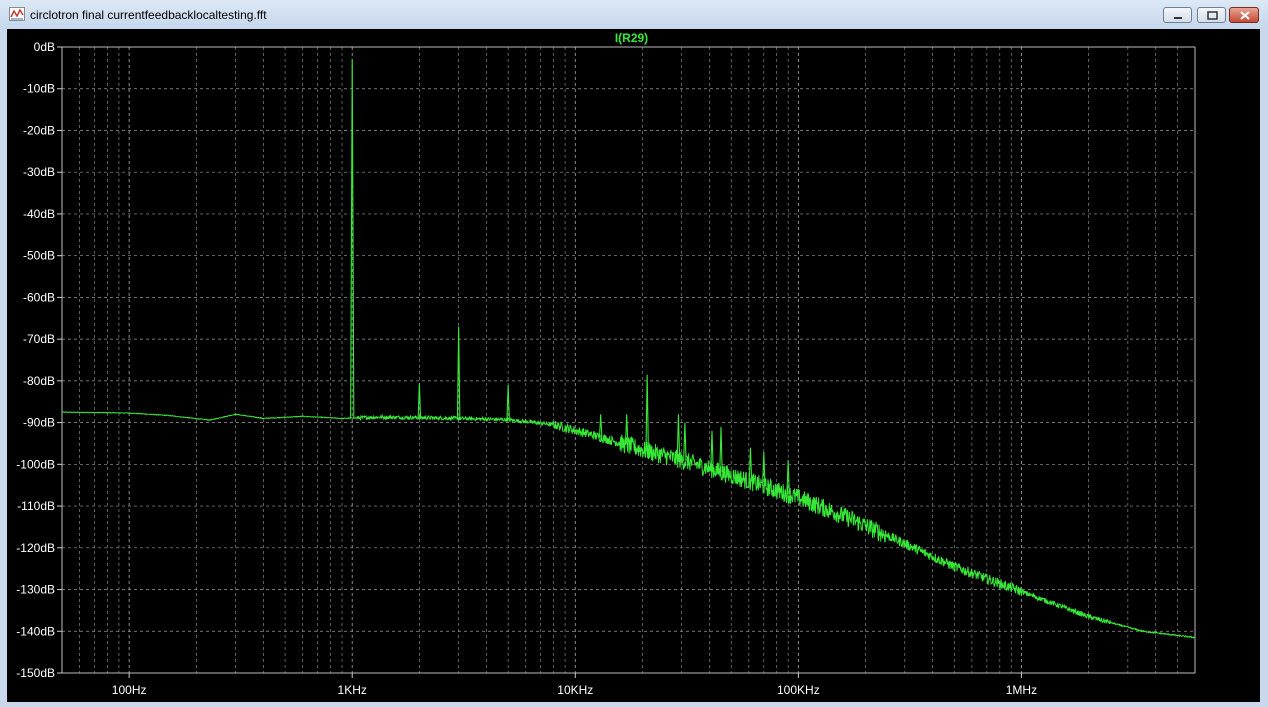  I want to click on close-button, so click(1244, 15).